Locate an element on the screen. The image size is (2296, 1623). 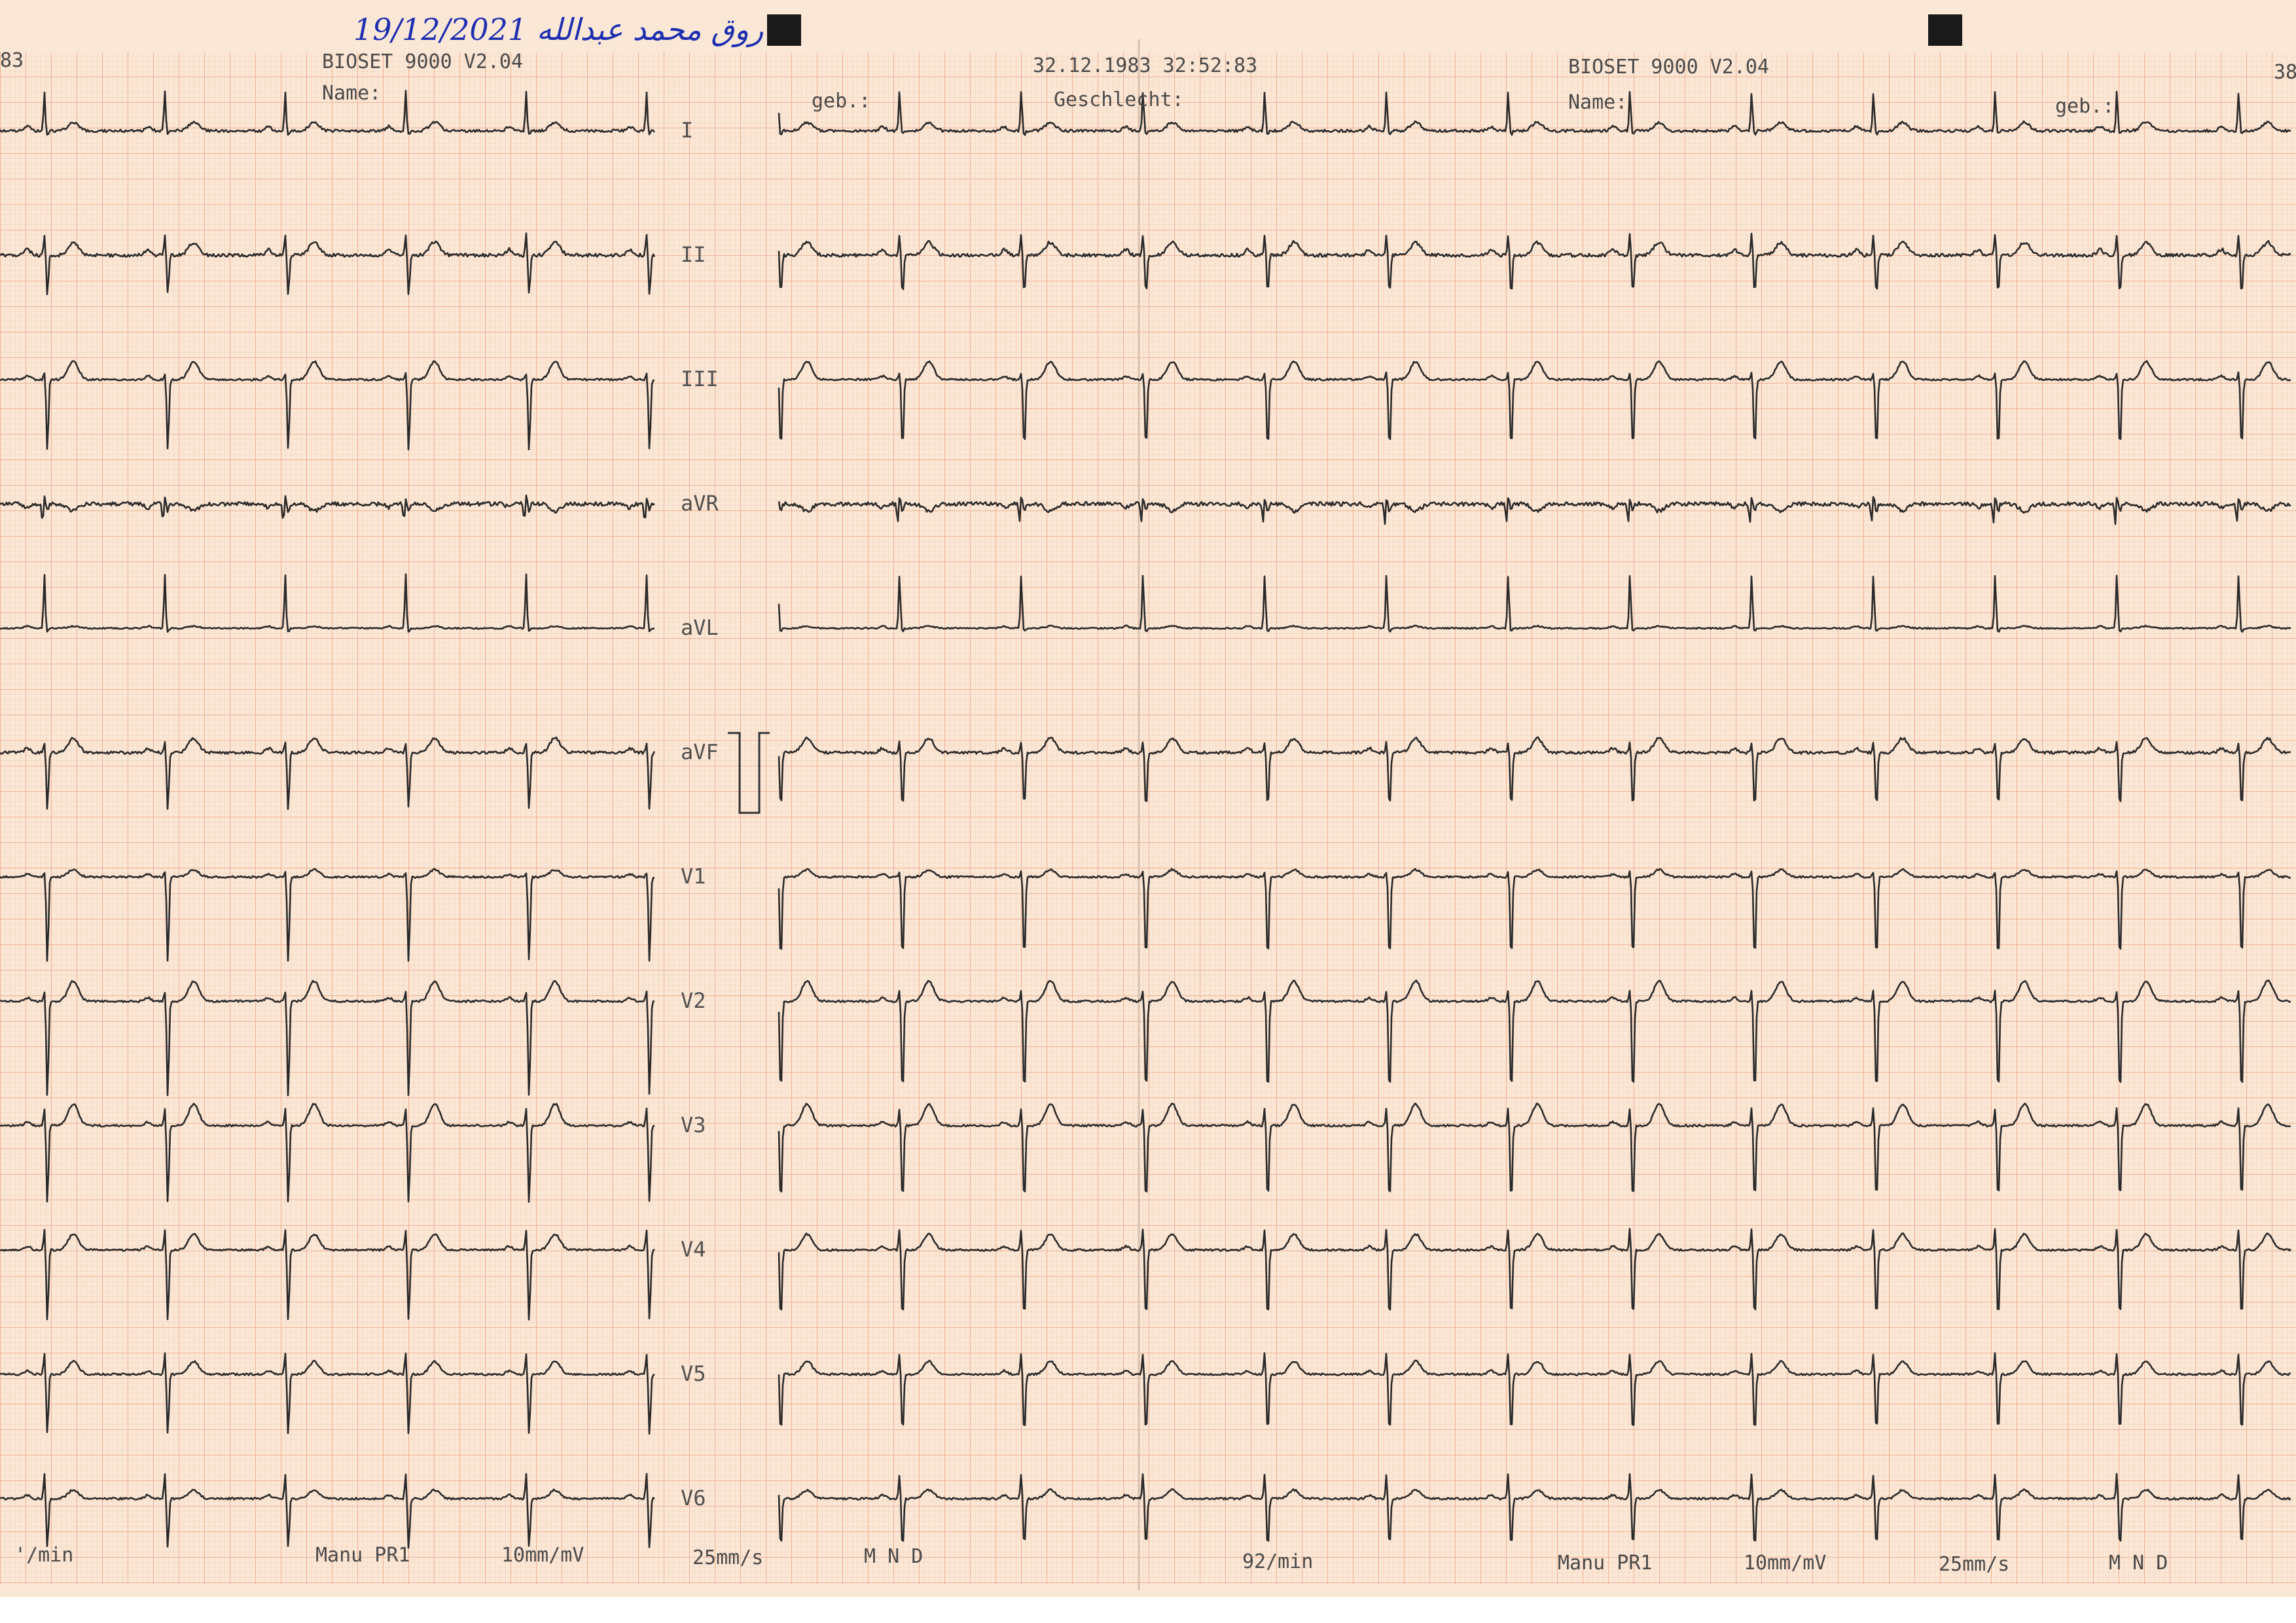
lead-label-ii: II is located at coordinates (693, 255).